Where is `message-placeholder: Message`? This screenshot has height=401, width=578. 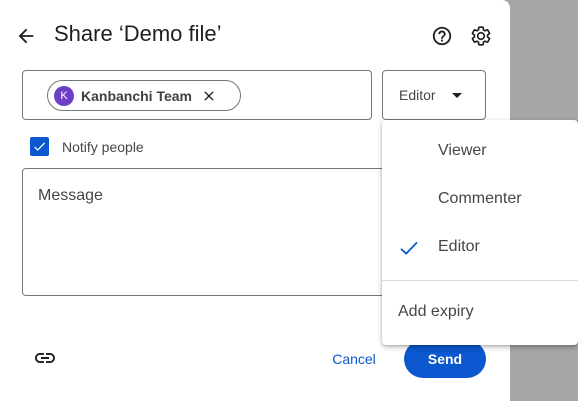 message-placeholder: Message is located at coordinates (70, 195).